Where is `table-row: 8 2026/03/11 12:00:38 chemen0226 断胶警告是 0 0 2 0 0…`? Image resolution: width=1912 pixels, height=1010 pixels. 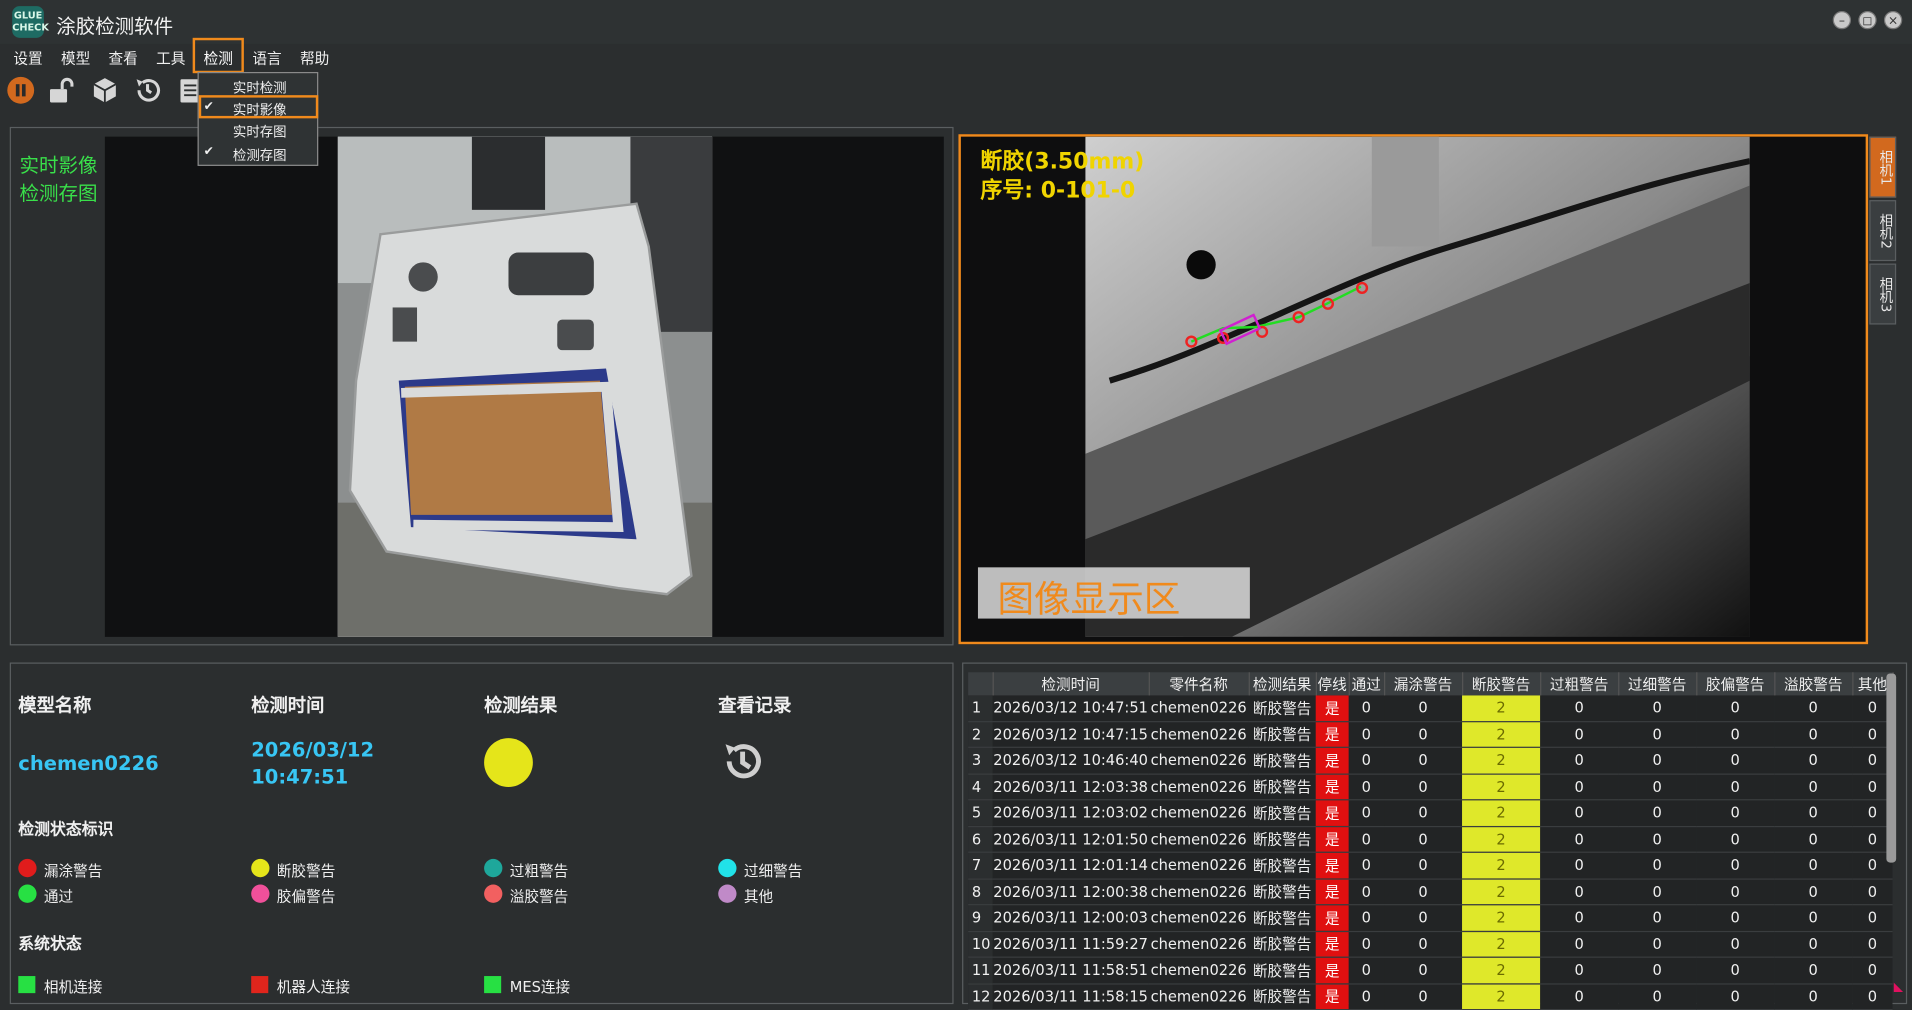
table-row: 8 2026/03/11 12:00:38 chemen0226 断胶警告是 0 0 2 0 0… is located at coordinates (1430, 892).